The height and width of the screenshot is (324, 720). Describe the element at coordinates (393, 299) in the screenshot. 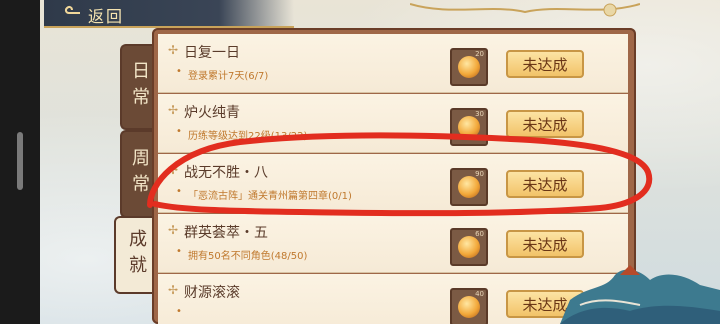

I see `task-row: ✢ 财源滚滚 • 40 未达成` at that location.